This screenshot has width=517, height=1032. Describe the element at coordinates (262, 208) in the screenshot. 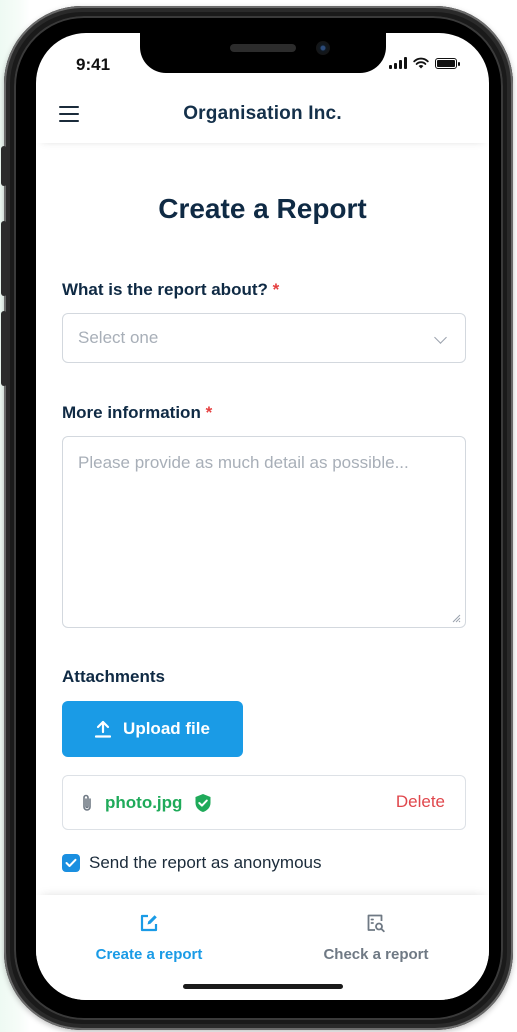

I see `page-title: Create a Report` at that location.